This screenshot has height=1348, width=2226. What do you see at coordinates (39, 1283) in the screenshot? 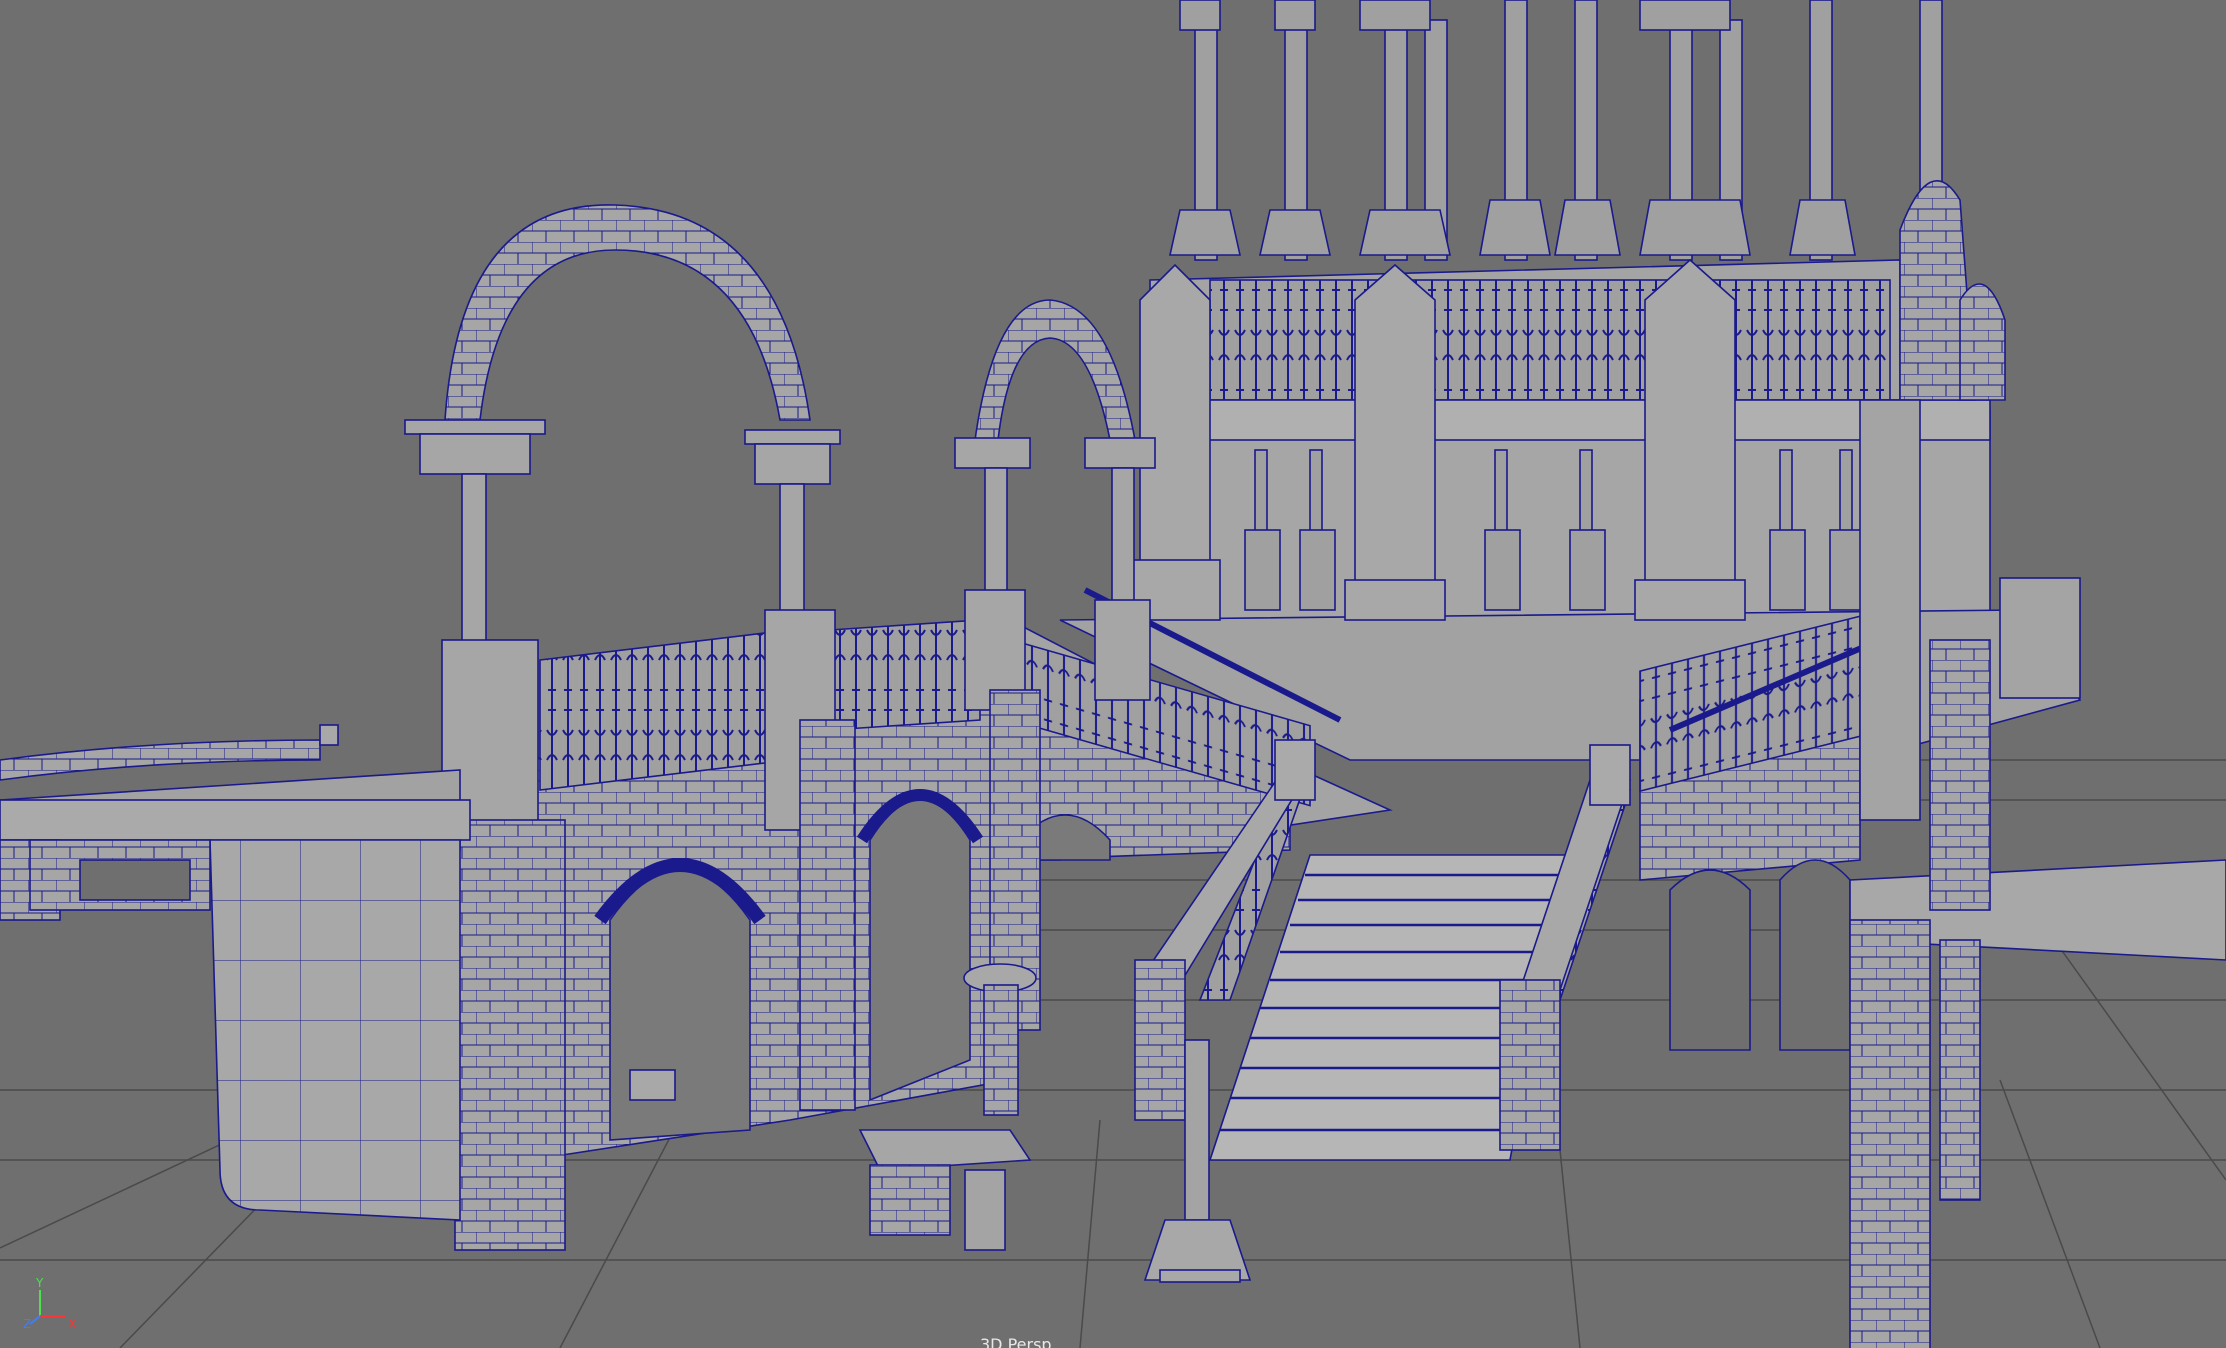
I see `y-axis-label: Y` at bounding box center [39, 1283].